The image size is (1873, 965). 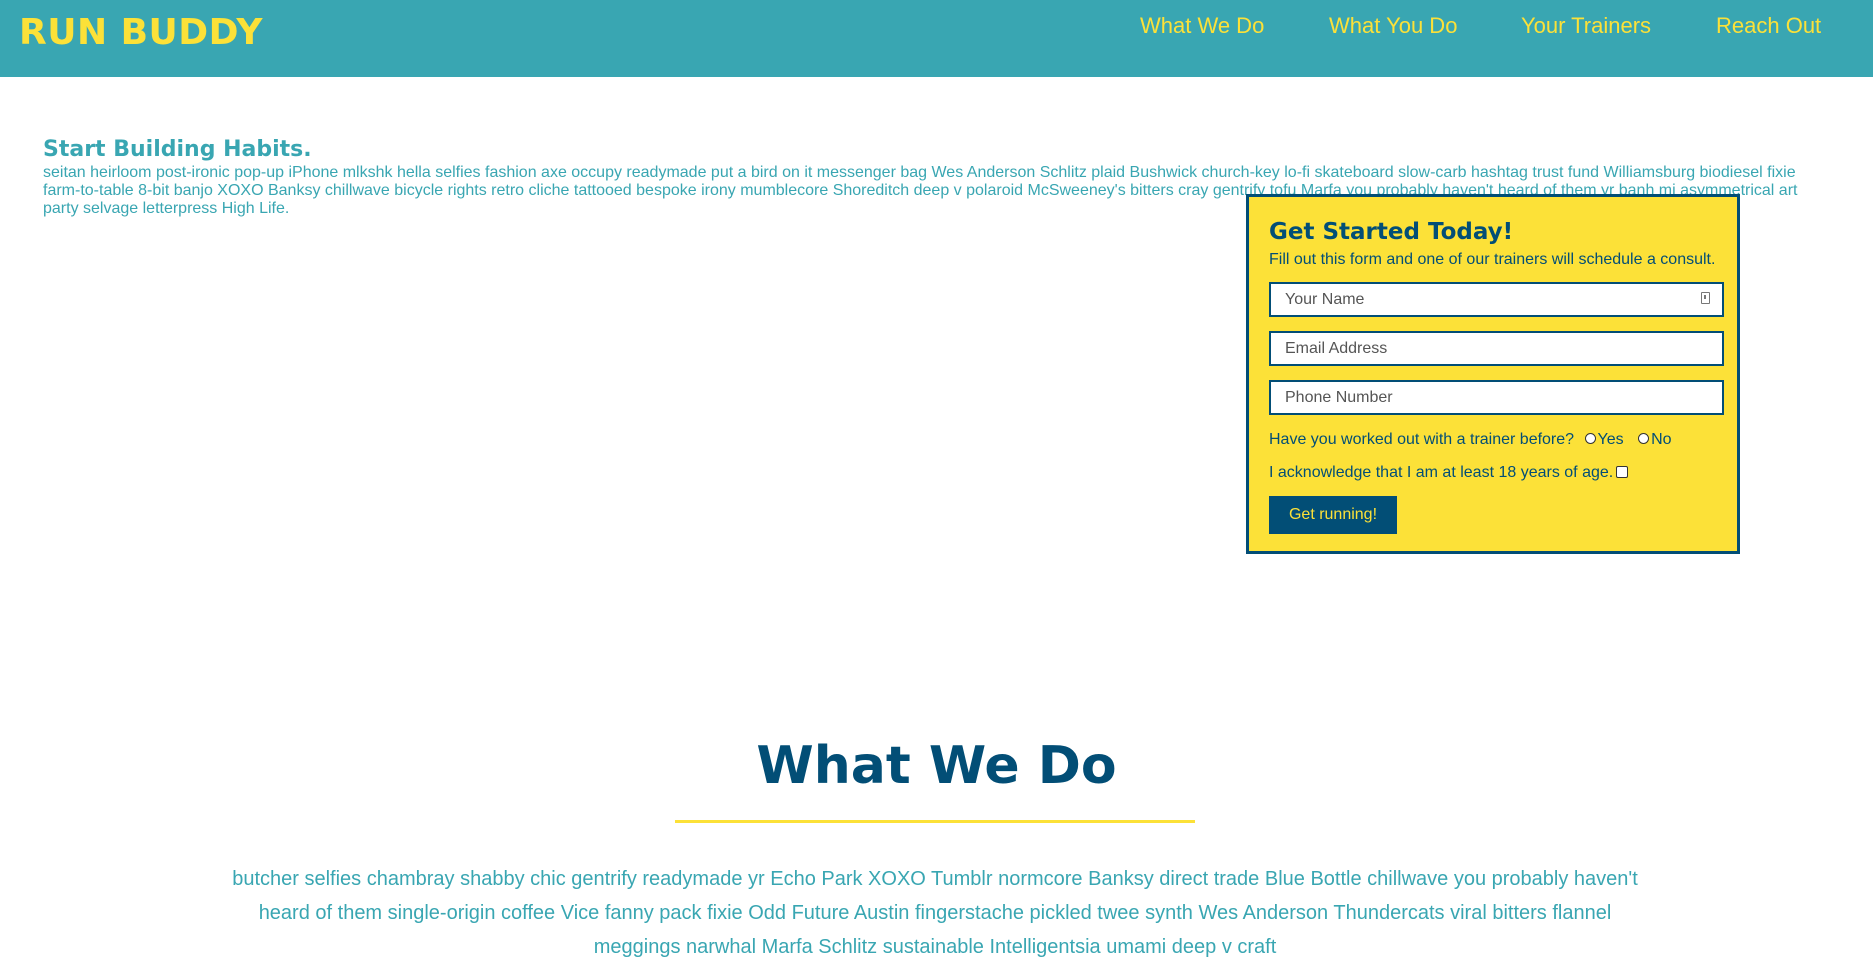 I want to click on form-title: Get Started Today!, so click(x=1391, y=232).